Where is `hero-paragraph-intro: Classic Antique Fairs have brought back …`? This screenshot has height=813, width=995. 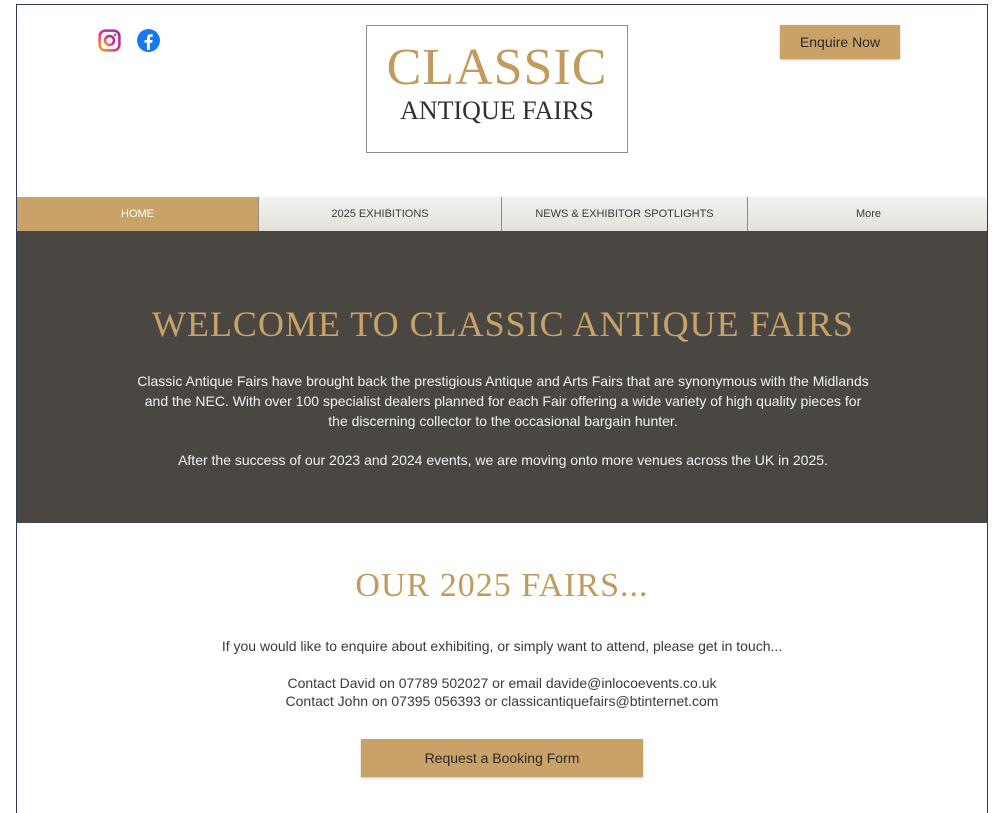
hero-paragraph-intro: Classic Antique Fairs have brought back … is located at coordinates (503, 401).